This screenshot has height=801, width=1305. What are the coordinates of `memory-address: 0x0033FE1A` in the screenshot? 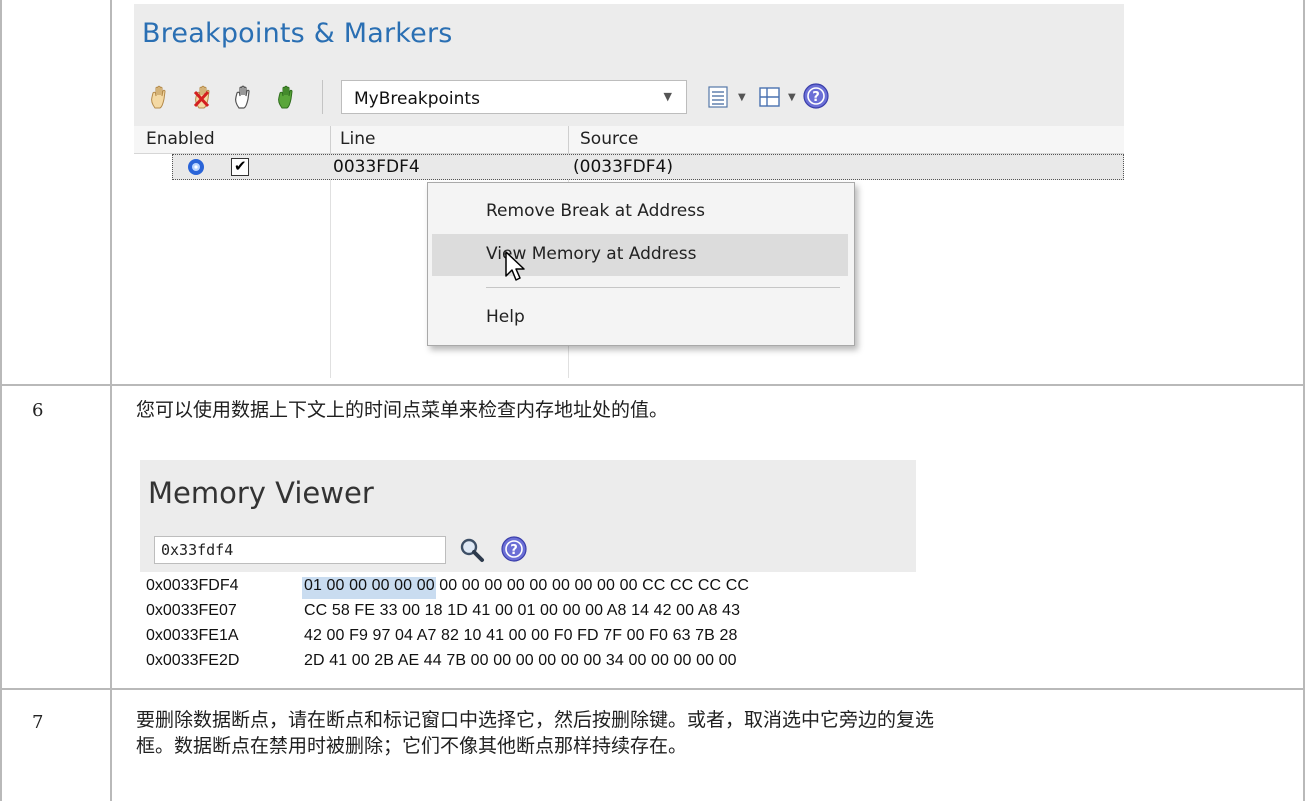 It's located at (192, 635).